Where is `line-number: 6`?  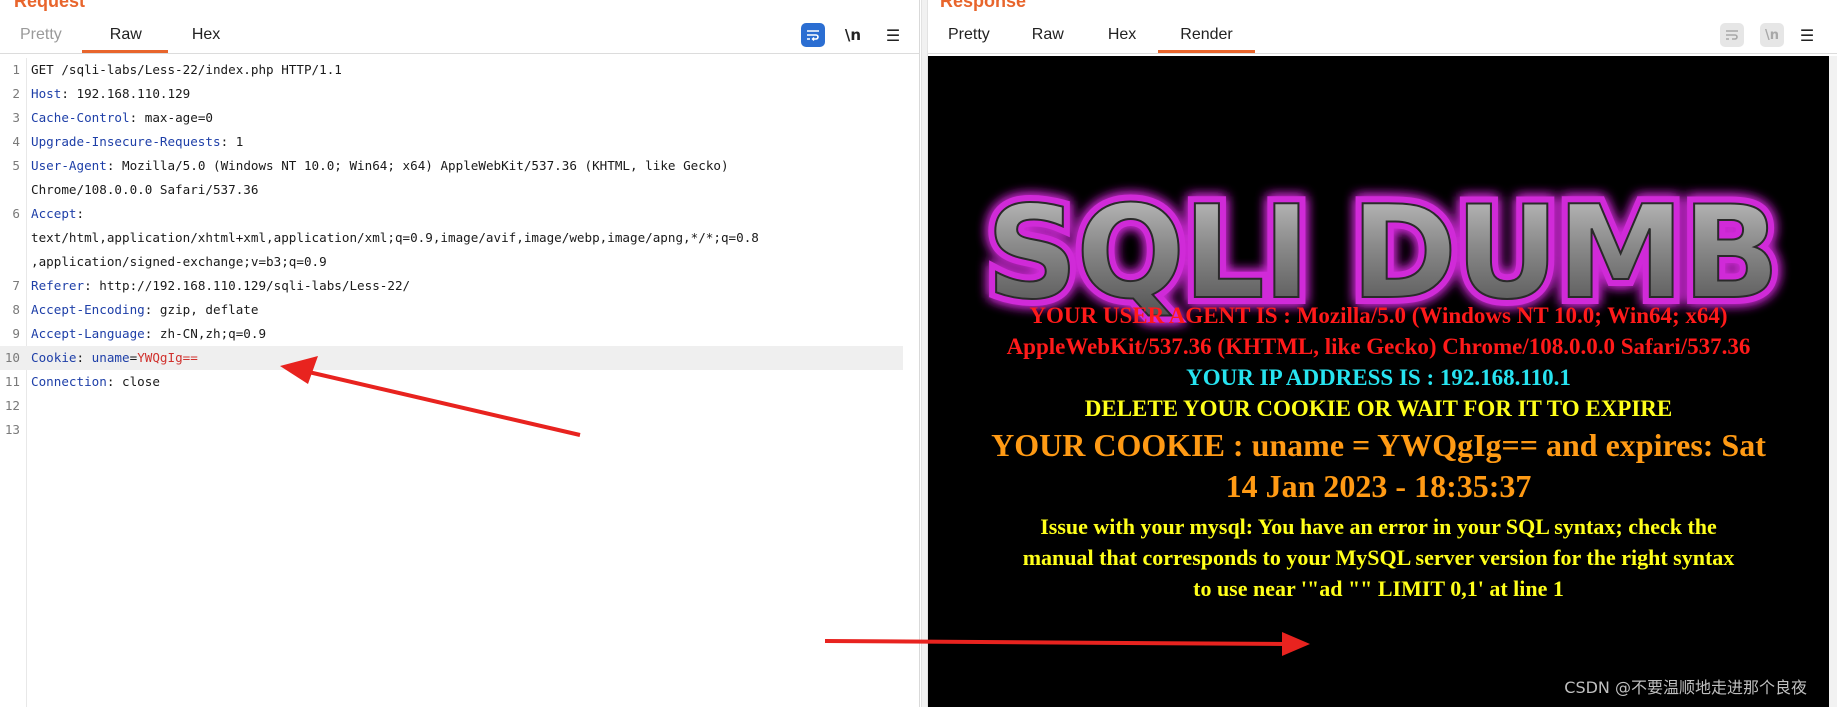
line-number: 6 is located at coordinates (16, 213).